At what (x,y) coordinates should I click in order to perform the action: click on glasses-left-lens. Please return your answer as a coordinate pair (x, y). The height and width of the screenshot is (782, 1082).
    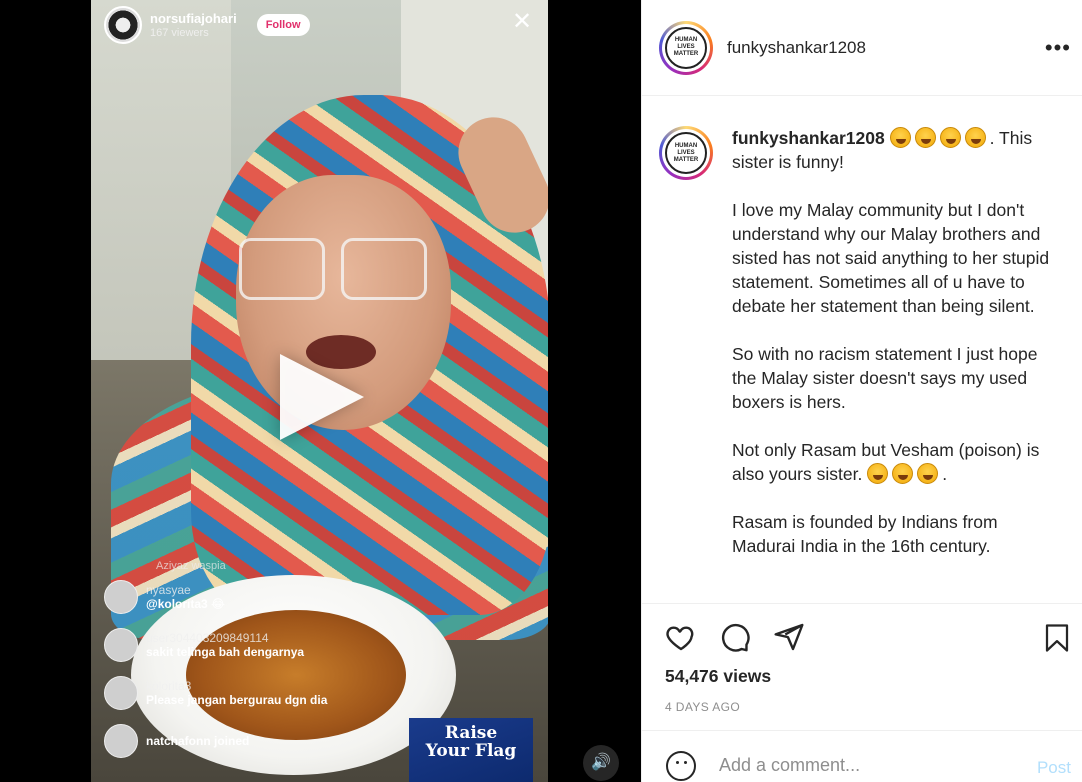
    Looking at the image, I should click on (282, 269).